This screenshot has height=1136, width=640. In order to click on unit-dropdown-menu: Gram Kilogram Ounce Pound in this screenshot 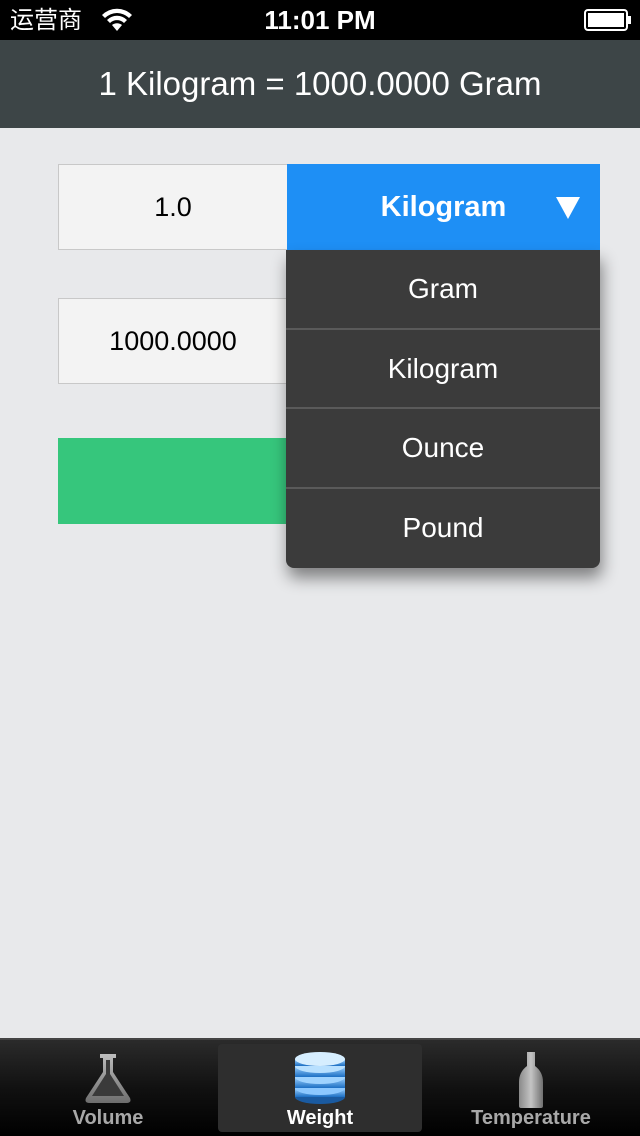, I will do `click(443, 409)`.